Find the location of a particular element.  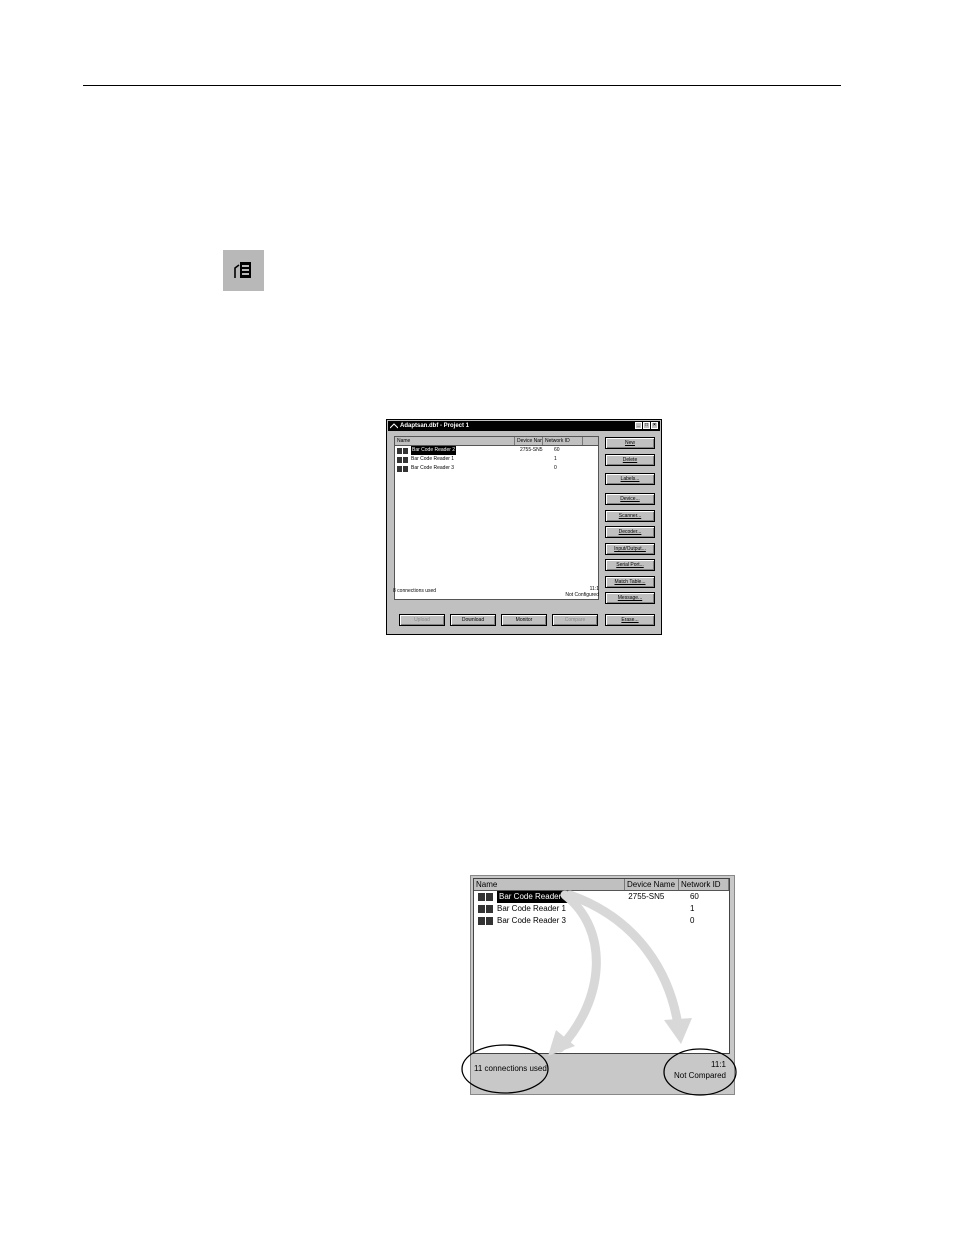

callout-ellipse-status is located at coordinates (700, 1072).